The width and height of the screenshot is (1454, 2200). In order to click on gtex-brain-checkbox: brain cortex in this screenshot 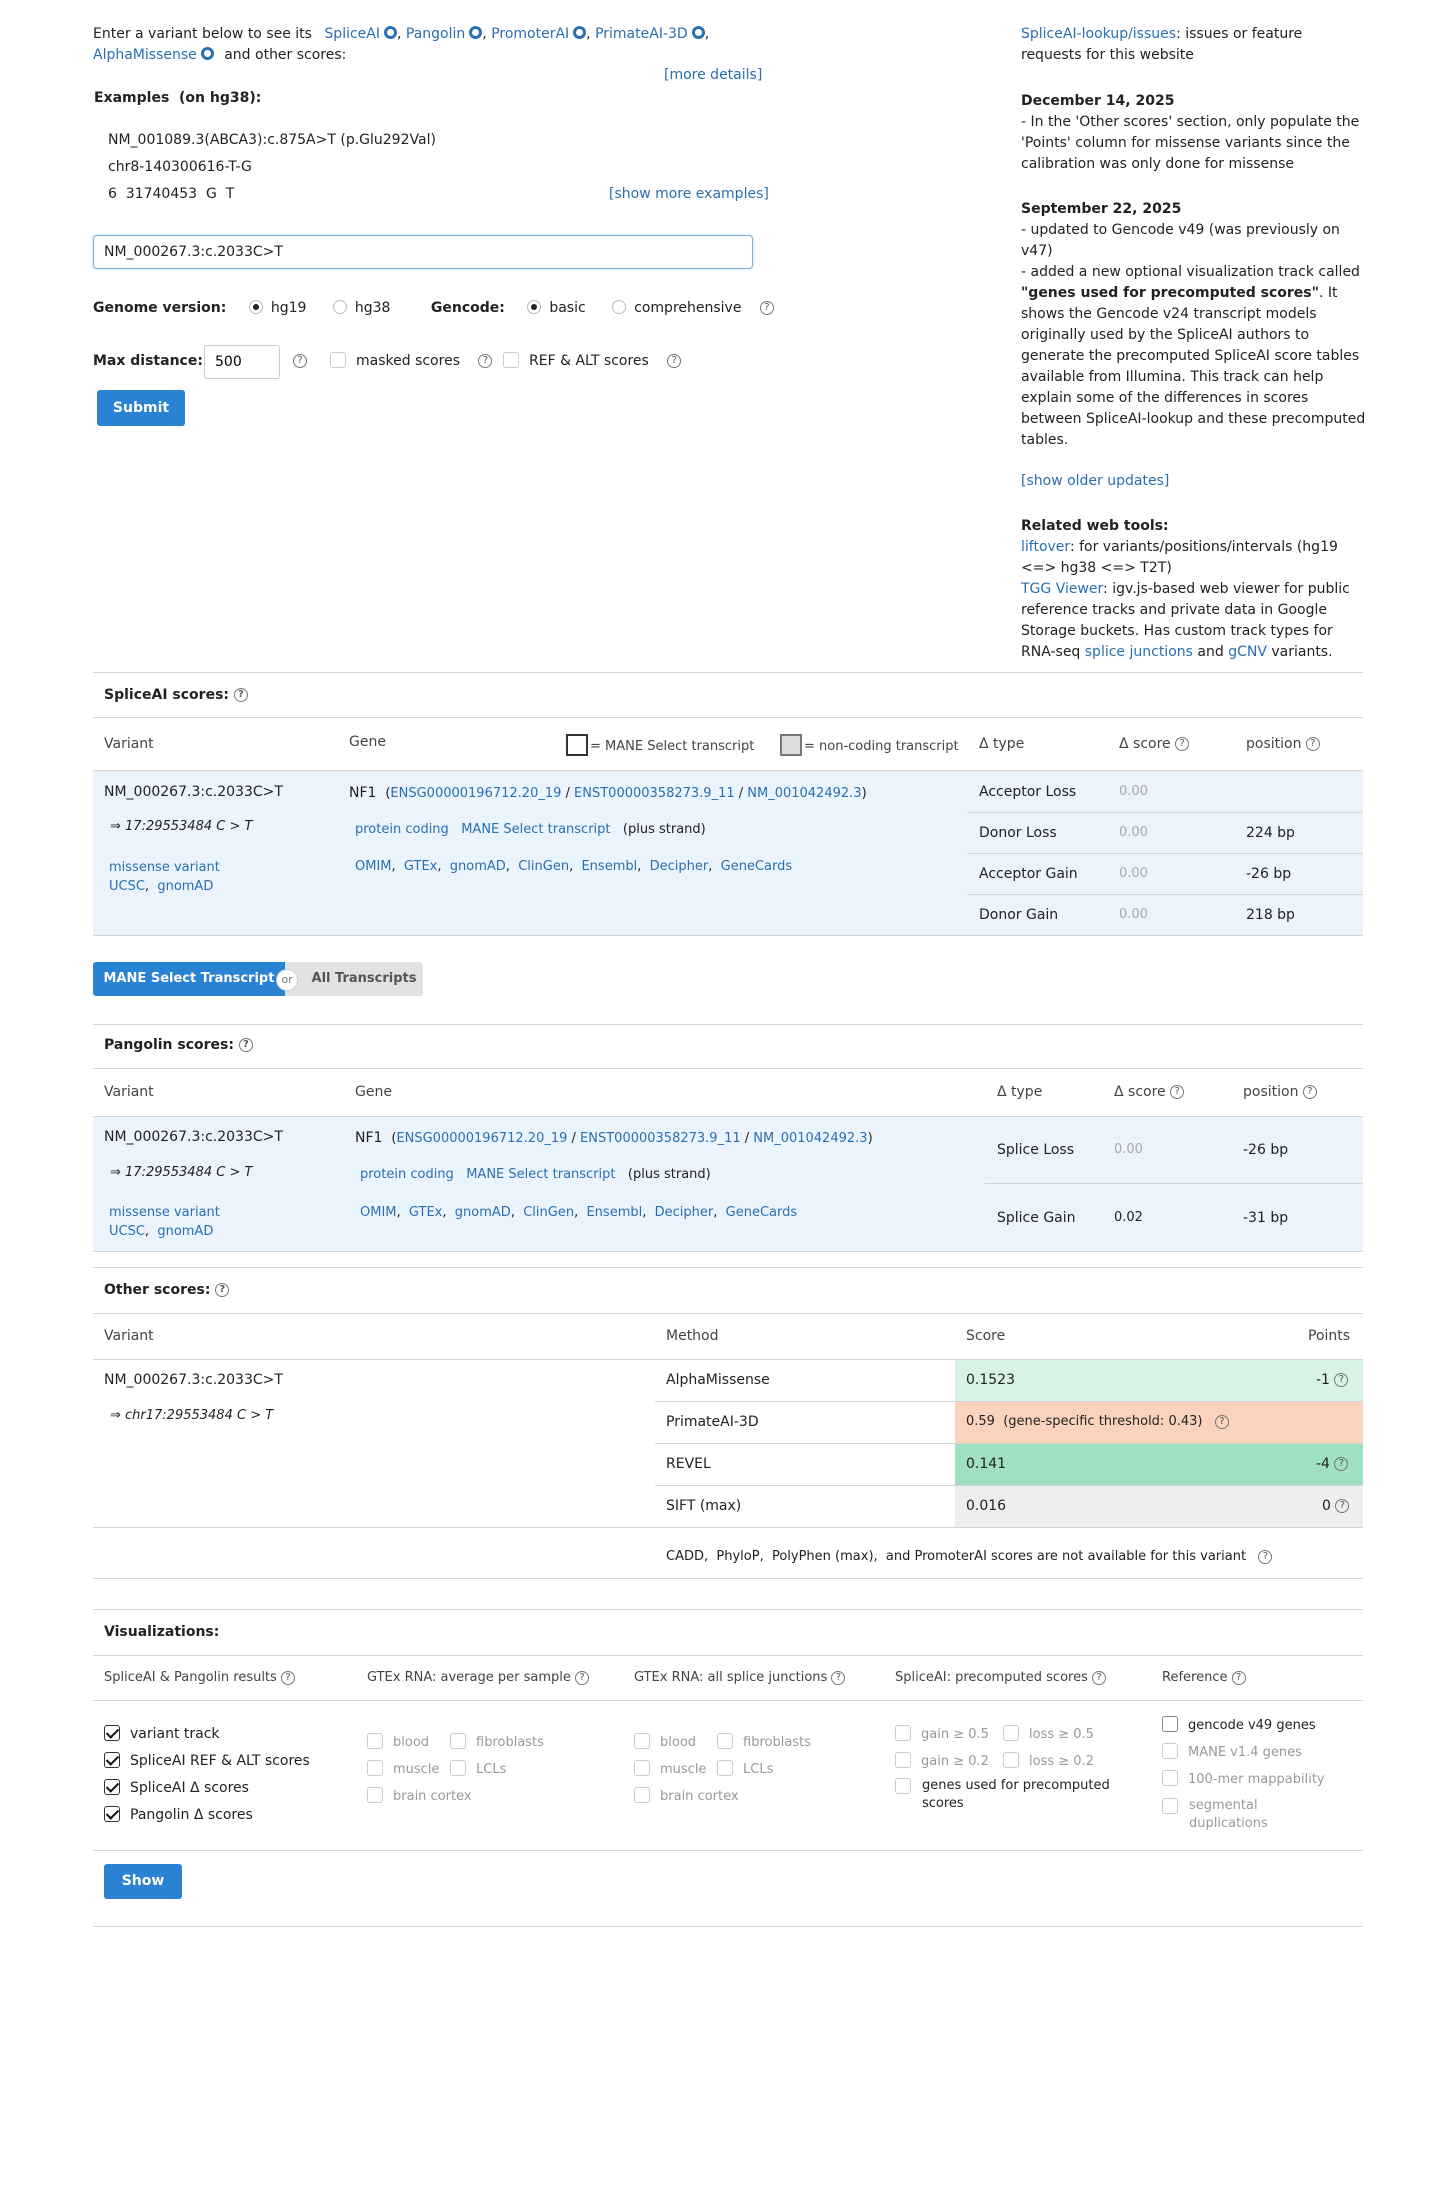, I will do `click(419, 1796)`.